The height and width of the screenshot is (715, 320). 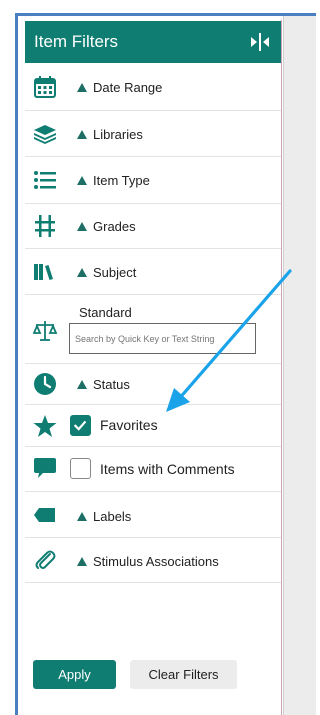 What do you see at coordinates (148, 561) in the screenshot?
I see `filter-stimulus-label: Stimulus Associations` at bounding box center [148, 561].